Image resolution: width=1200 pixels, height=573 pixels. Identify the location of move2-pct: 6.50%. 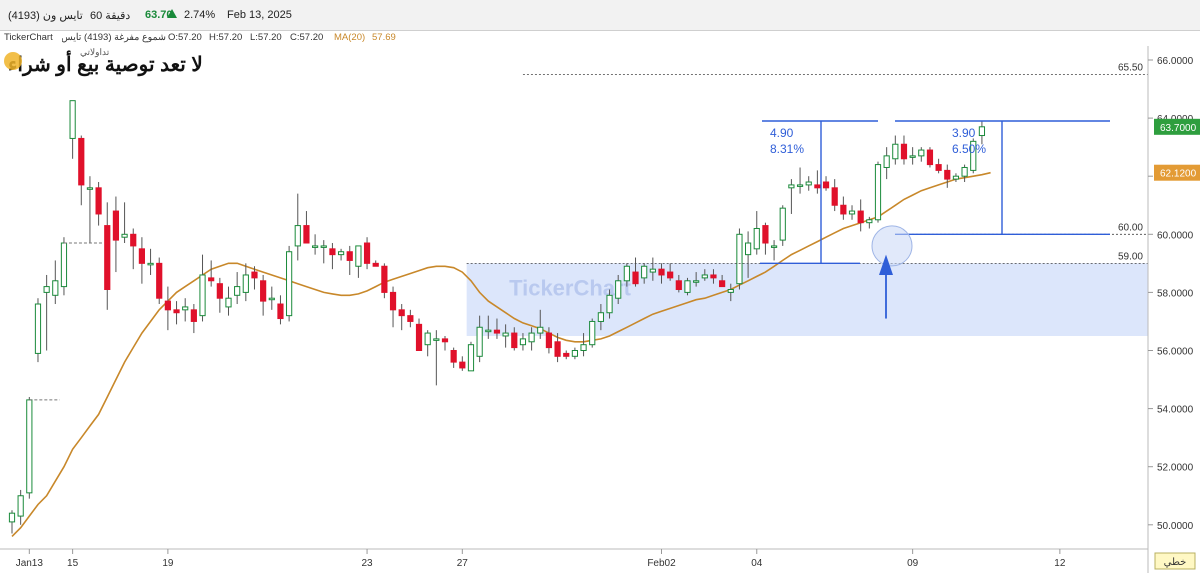
(969, 149).